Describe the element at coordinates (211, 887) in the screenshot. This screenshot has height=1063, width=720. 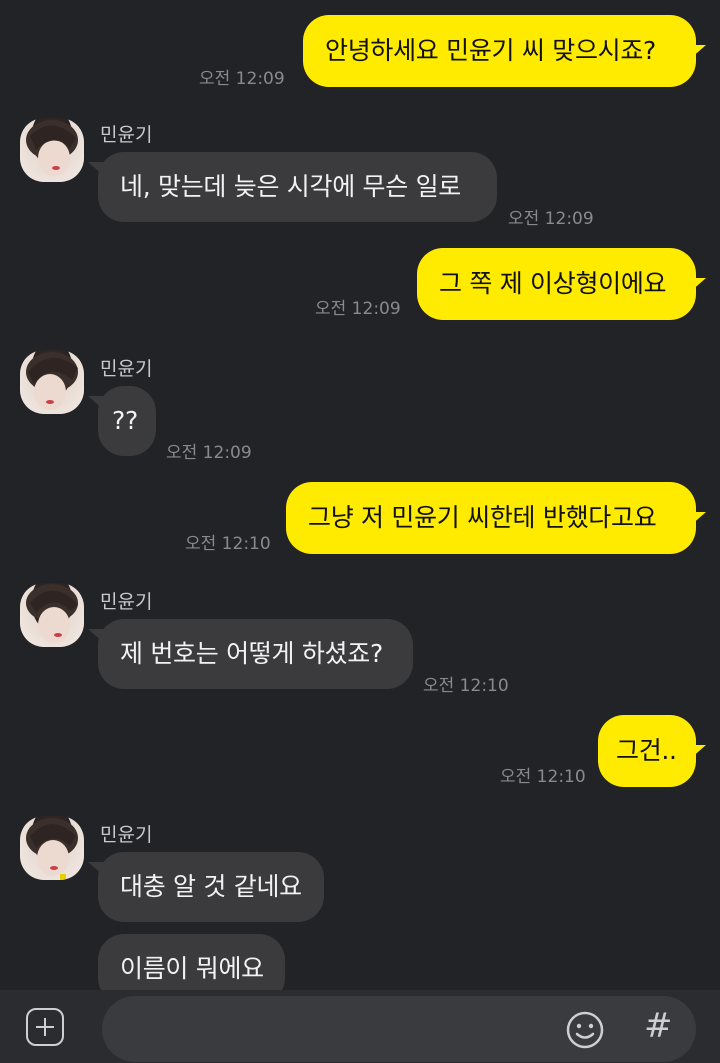
I see `message-bubble-received: 대충 알 것 같네요` at that location.